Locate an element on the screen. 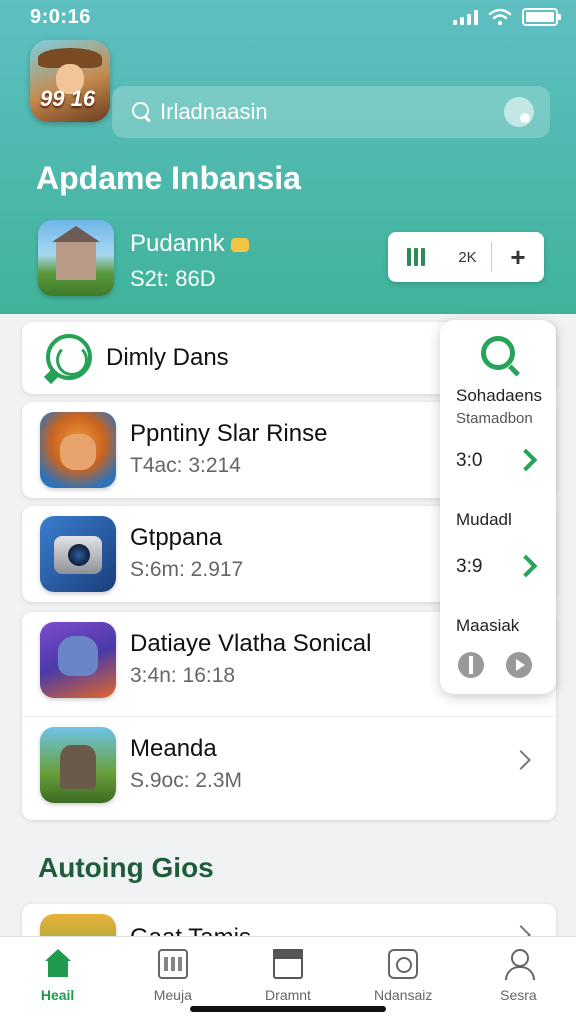 This screenshot has width=576, height=1024. list-item-title: Datiaye Vlatha Sonical is located at coordinates (251, 643).